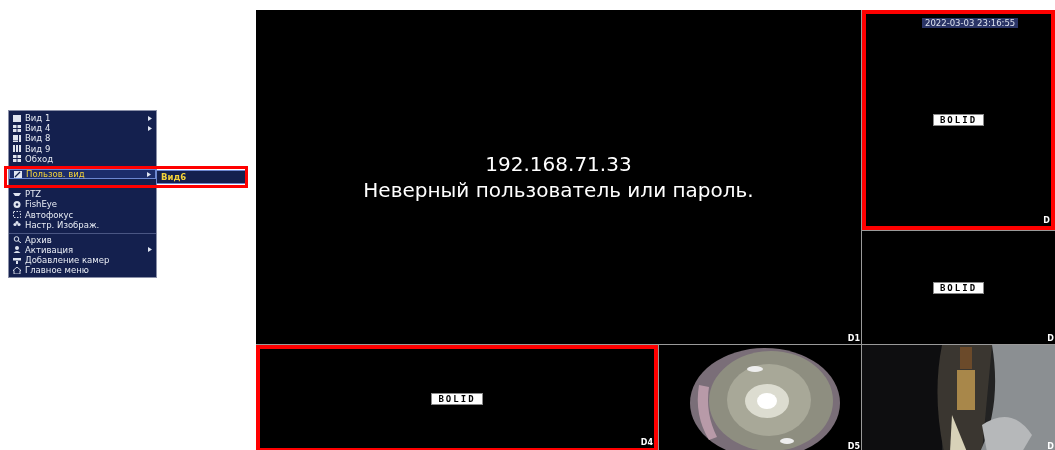 This screenshot has height=450, width=1055. What do you see at coordinates (82, 158) in the screenshot?
I see `menu-item: Обход` at bounding box center [82, 158].